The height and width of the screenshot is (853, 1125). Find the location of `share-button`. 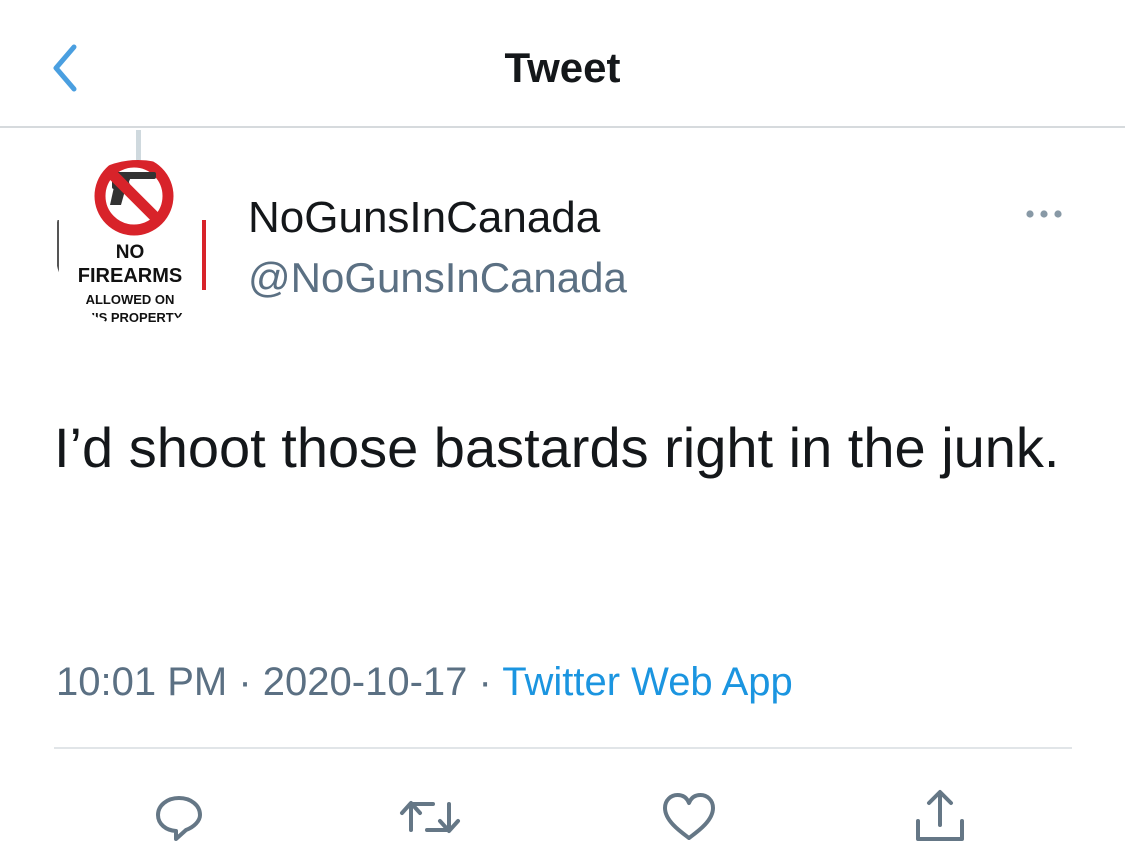

share-button is located at coordinates (940, 817).